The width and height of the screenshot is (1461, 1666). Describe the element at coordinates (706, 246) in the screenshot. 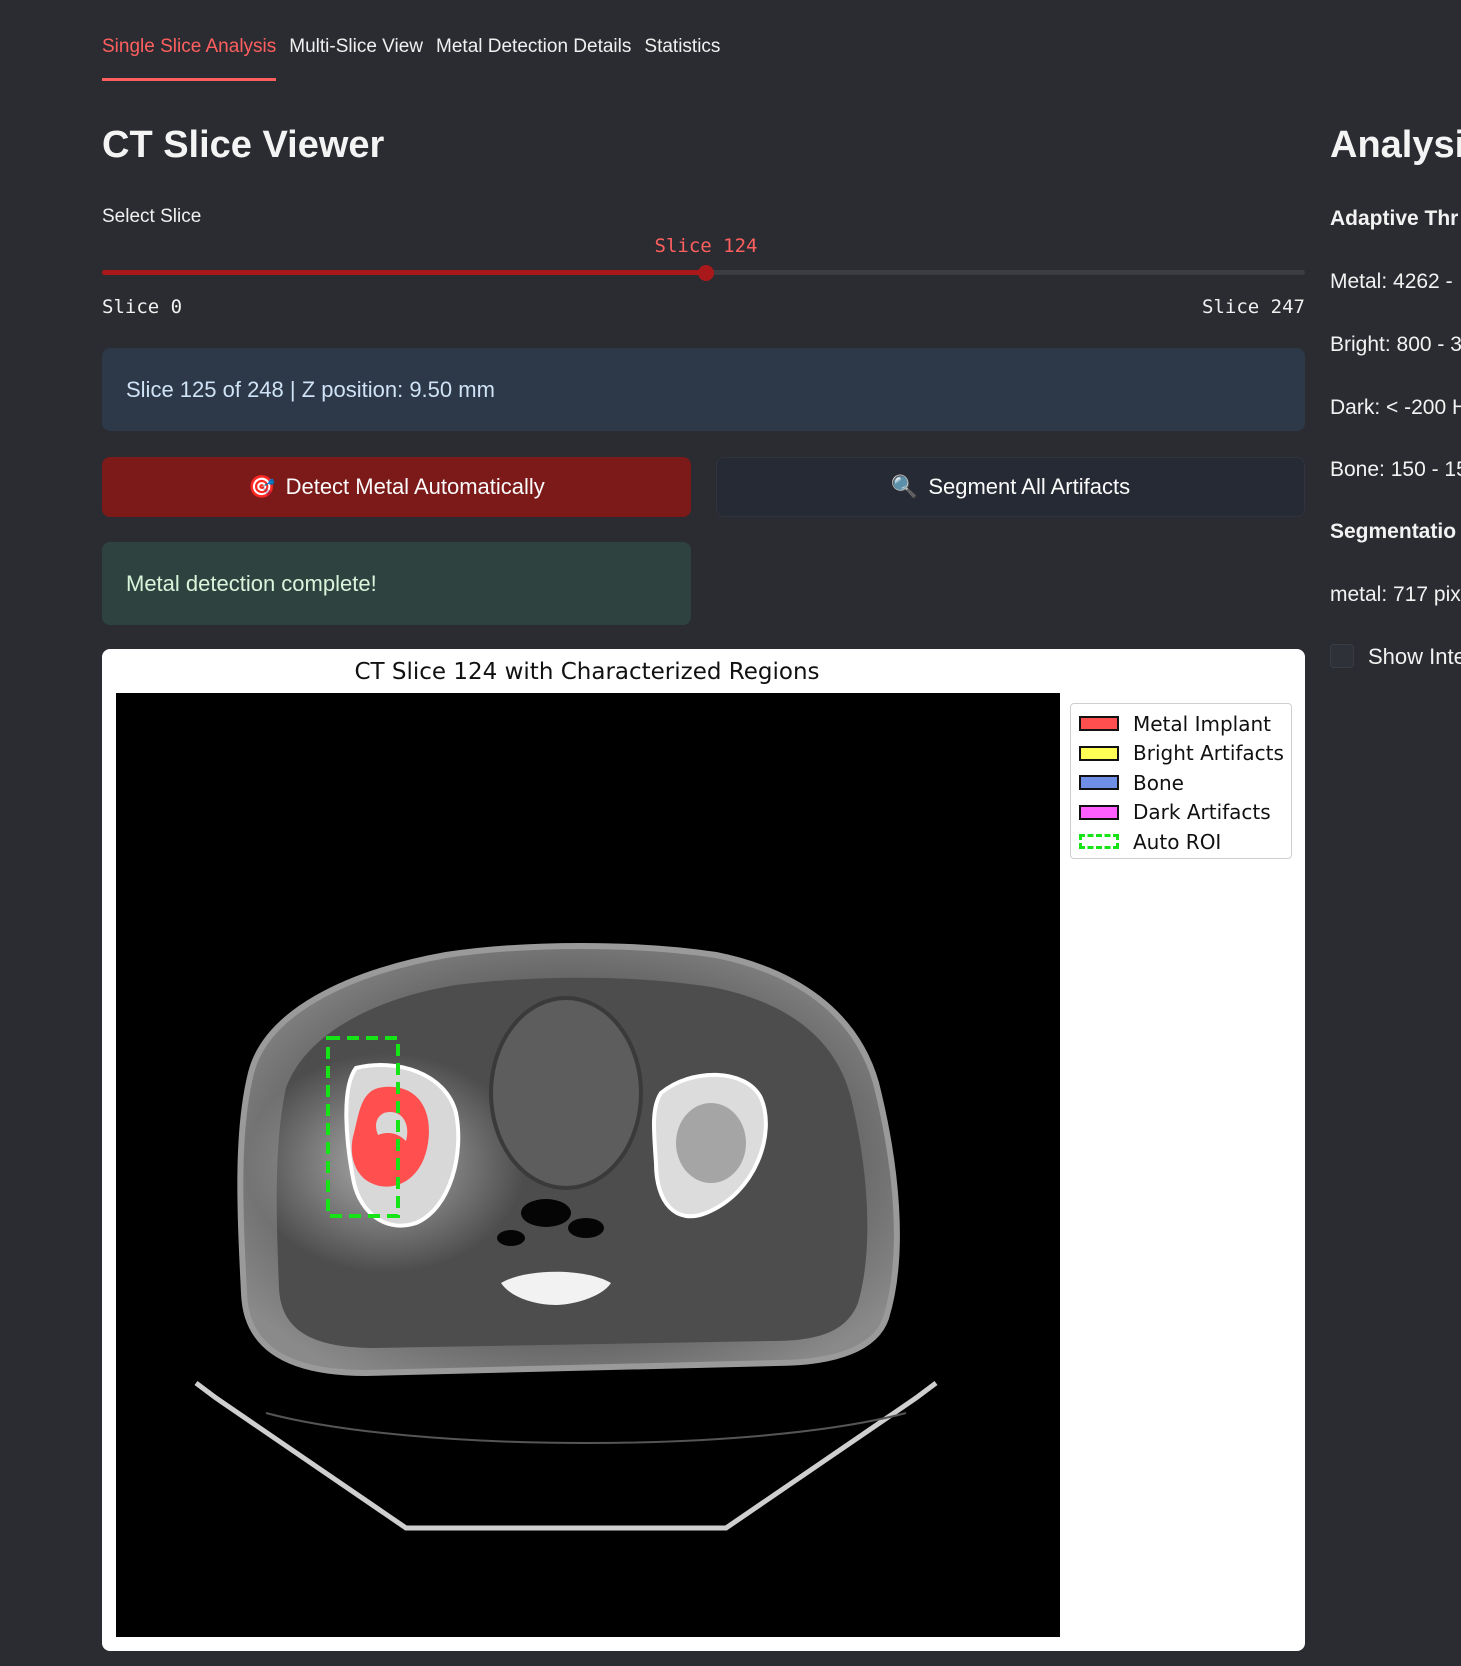

I see `slice-slider-value: Slice 124` at that location.